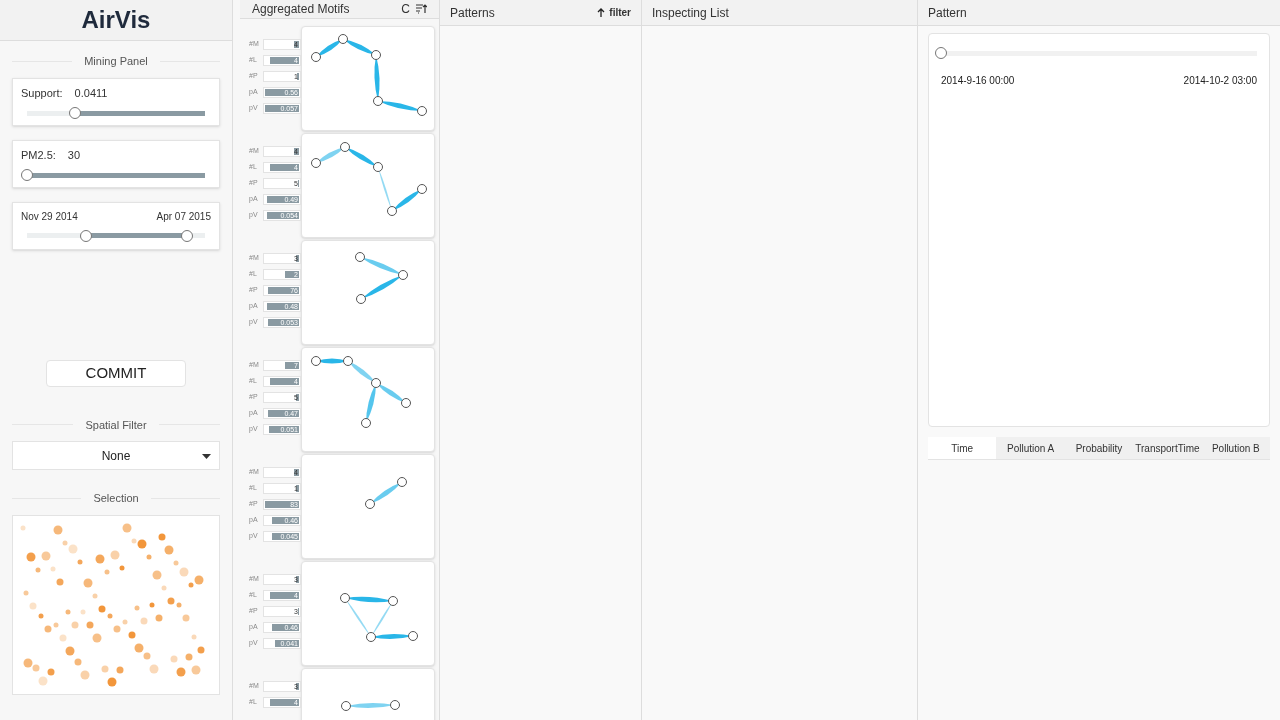 This screenshot has width=1280, height=720. I want to click on panel-title: Inspecting List, so click(690, 13).